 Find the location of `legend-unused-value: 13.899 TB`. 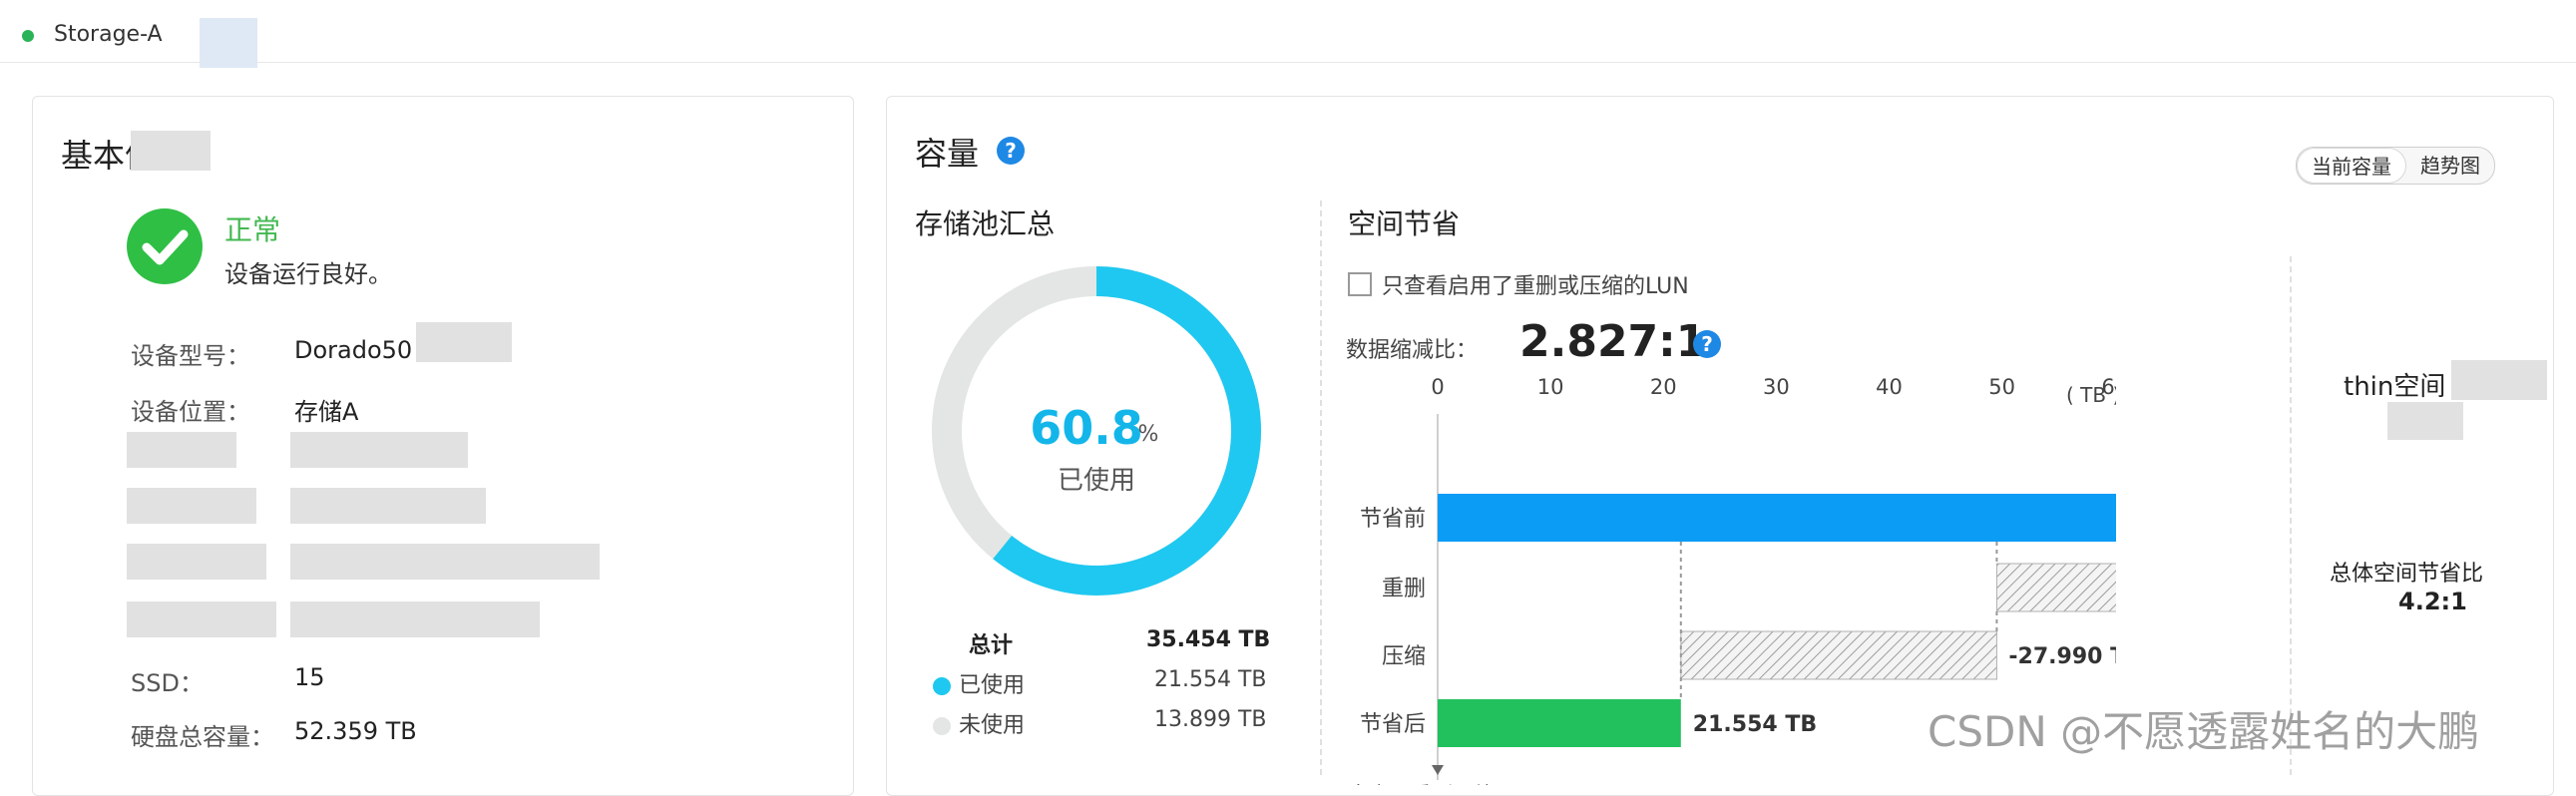

legend-unused-value: 13.899 TB is located at coordinates (1210, 719).